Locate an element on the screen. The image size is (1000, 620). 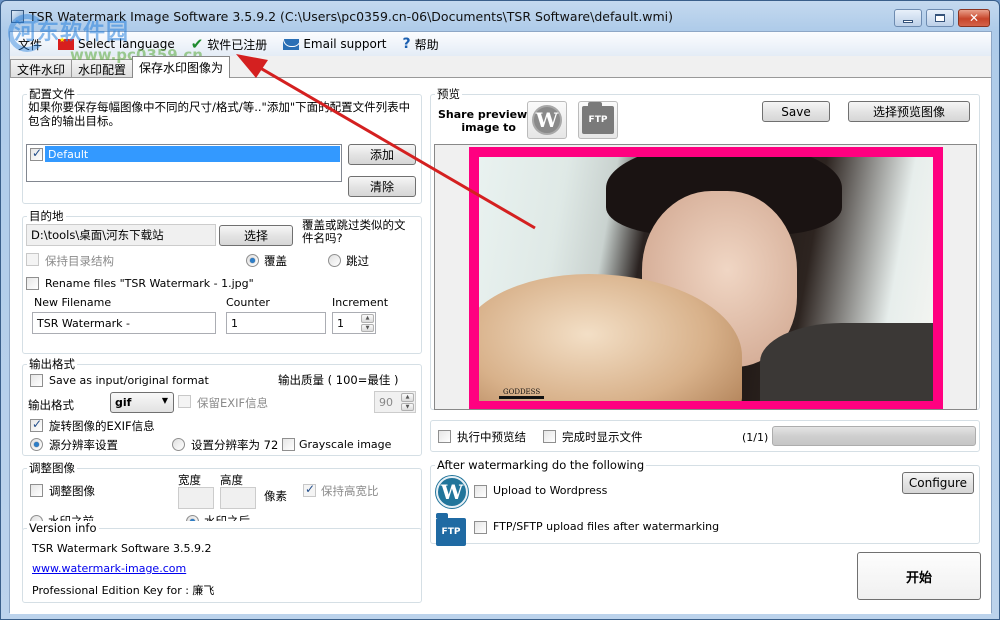
width-input is located at coordinates (196, 498).